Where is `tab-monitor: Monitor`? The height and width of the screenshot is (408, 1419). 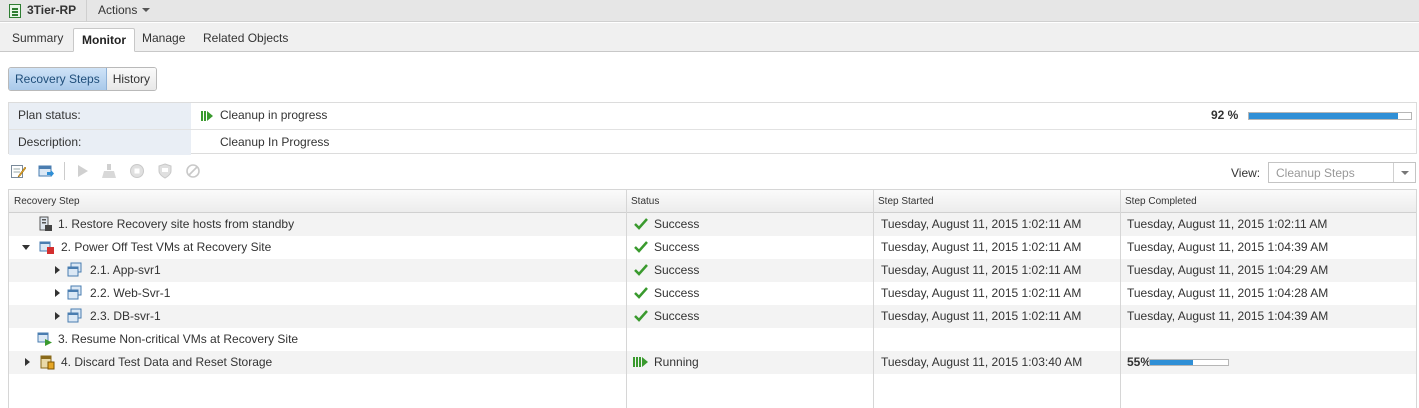
tab-monitor: Monitor is located at coordinates (104, 40).